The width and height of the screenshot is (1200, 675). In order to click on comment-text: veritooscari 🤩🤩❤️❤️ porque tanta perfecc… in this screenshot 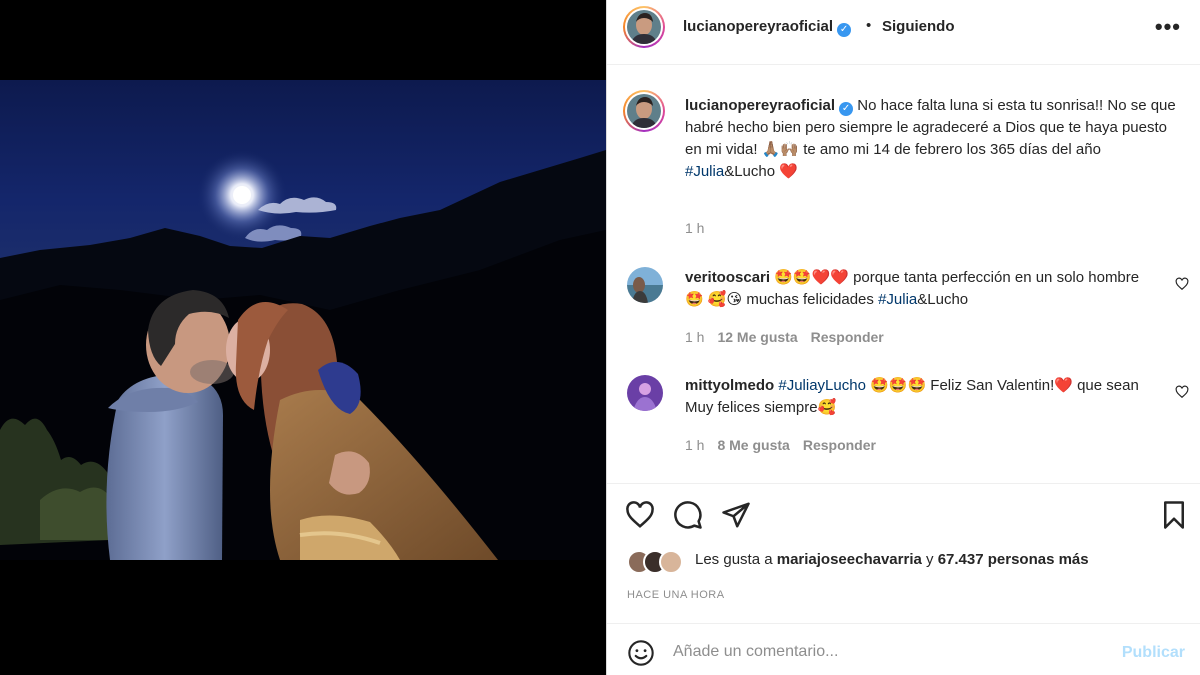, I will do `click(920, 289)`.